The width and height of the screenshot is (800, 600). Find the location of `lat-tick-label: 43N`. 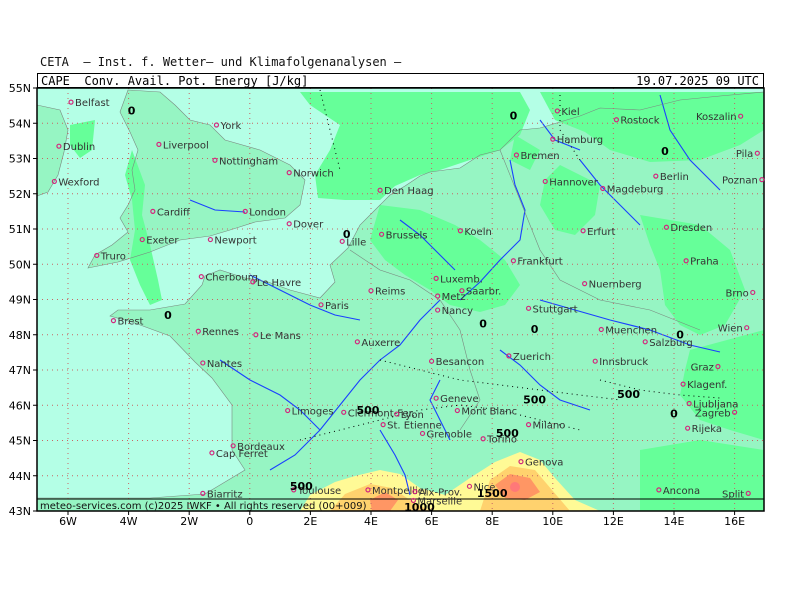

lat-tick-label: 43N is located at coordinates (20, 511).